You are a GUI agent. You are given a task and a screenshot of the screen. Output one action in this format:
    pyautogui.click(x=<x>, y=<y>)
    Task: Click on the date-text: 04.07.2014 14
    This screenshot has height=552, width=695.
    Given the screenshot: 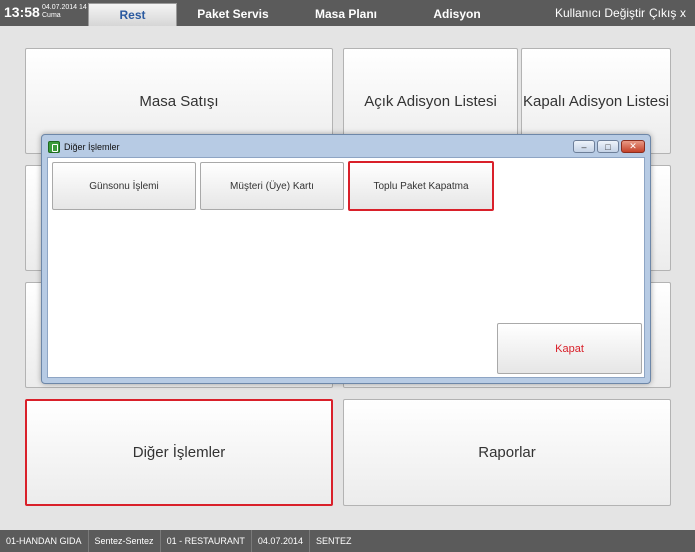 What is the action you would take?
    pyautogui.click(x=64, y=7)
    